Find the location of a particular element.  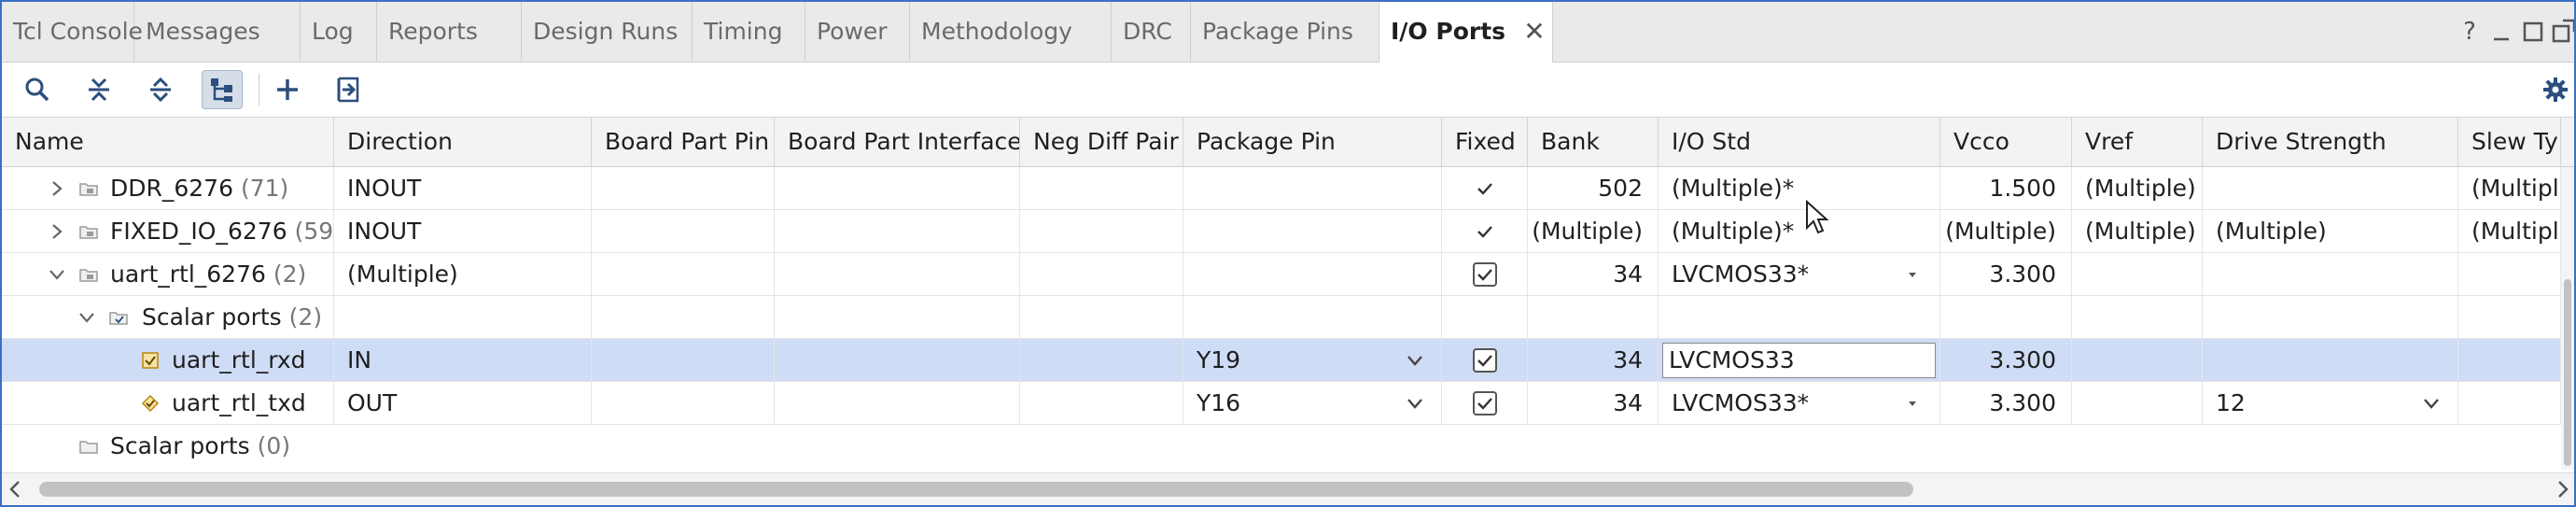

export-icon is located at coordinates (349, 89).